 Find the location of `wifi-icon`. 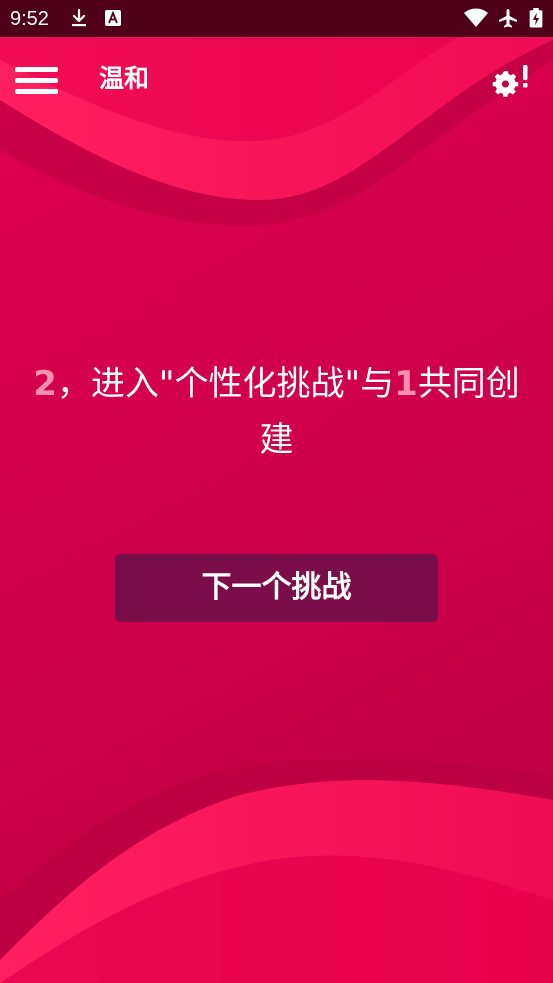

wifi-icon is located at coordinates (476, 17).